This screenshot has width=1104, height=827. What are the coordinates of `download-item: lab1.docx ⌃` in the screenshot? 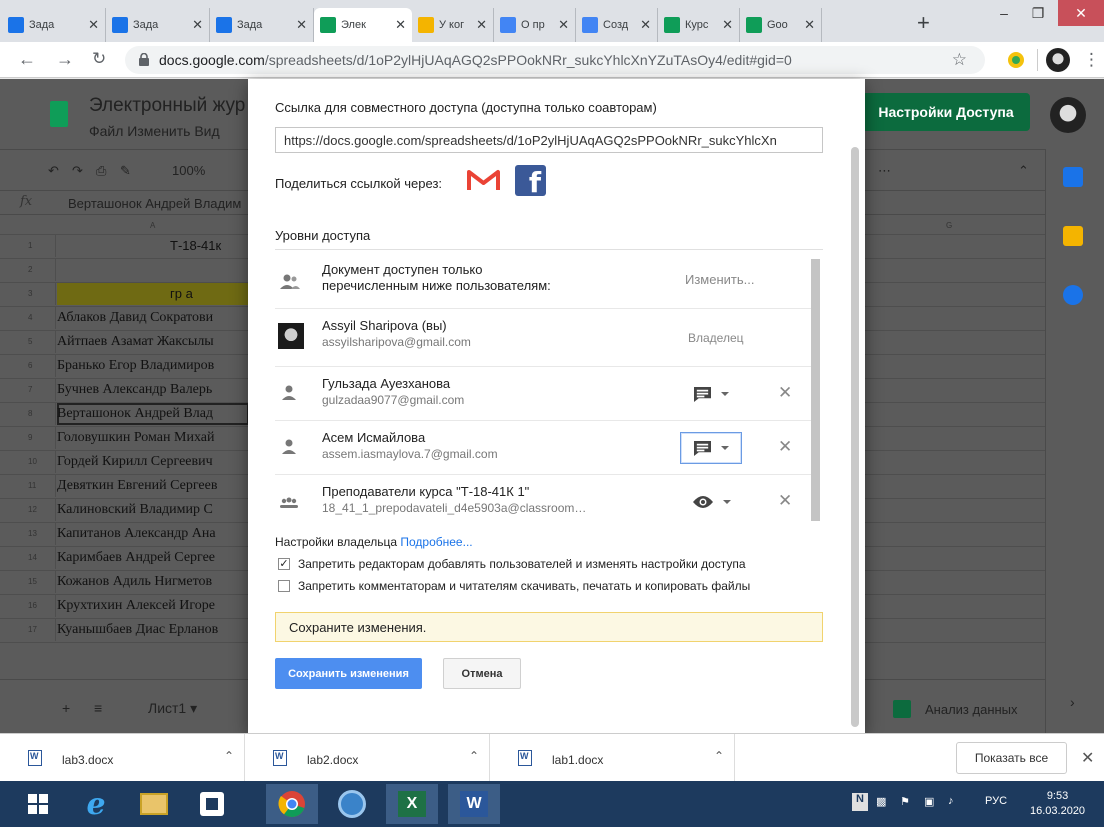 It's located at (612, 758).